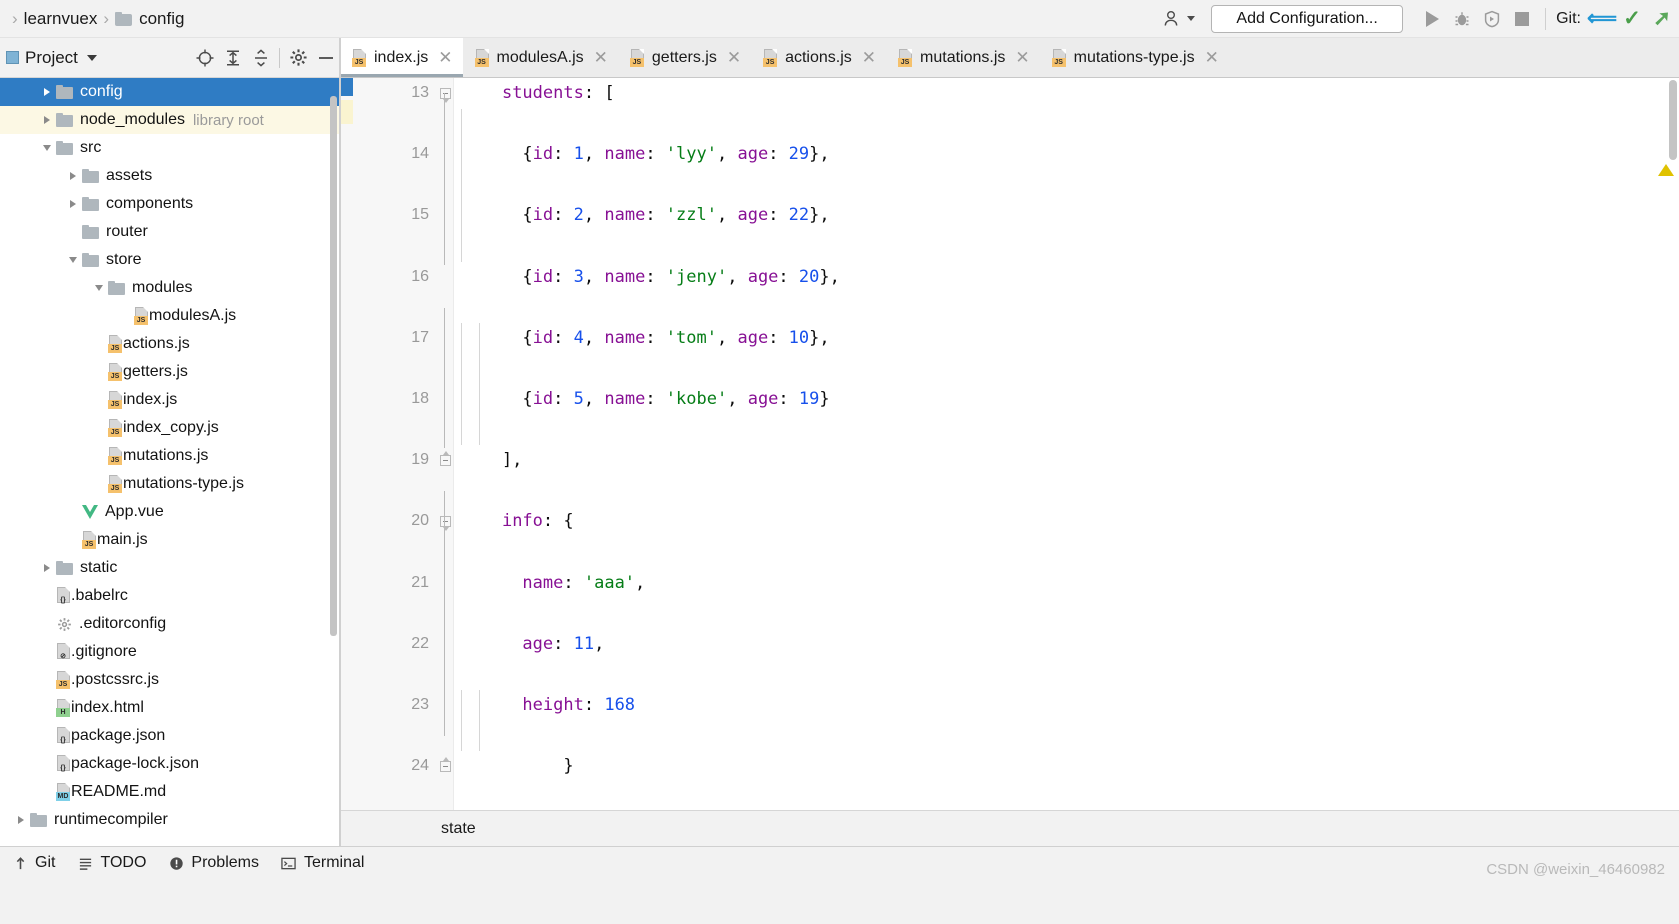 This screenshot has width=1679, height=924. I want to click on tab-label: mutations.js, so click(963, 57).